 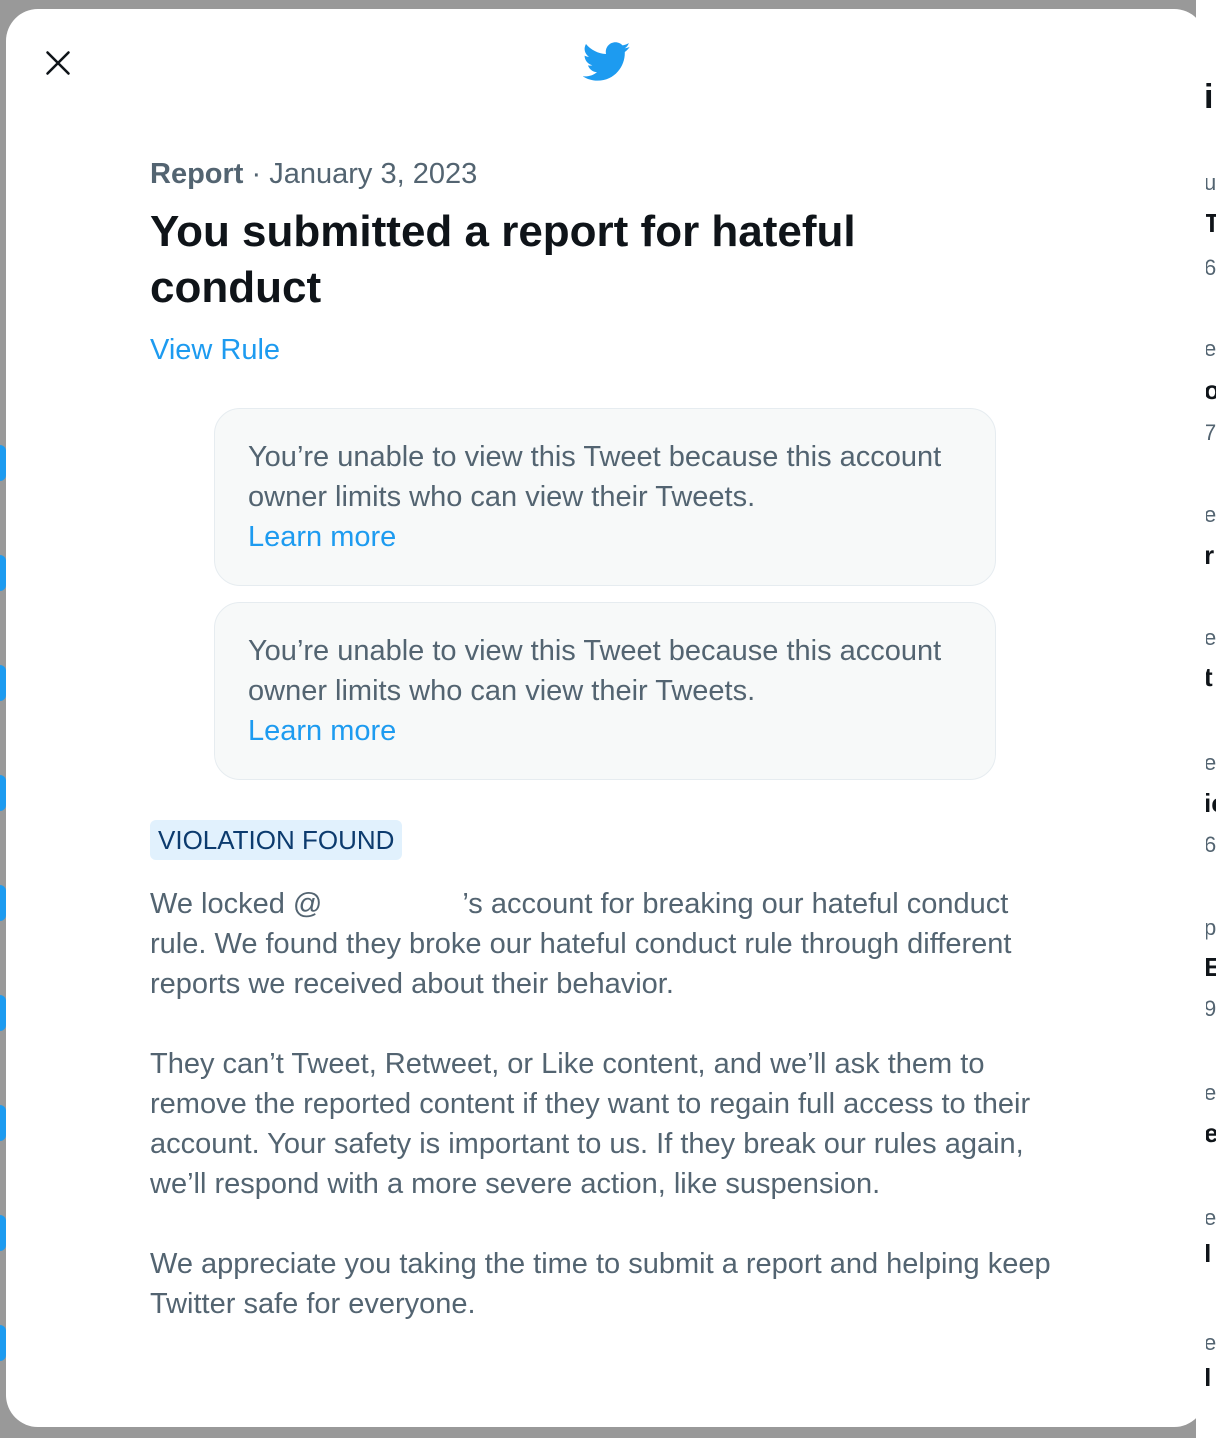 I want to click on twitter-bird-icon, so click(x=607, y=61).